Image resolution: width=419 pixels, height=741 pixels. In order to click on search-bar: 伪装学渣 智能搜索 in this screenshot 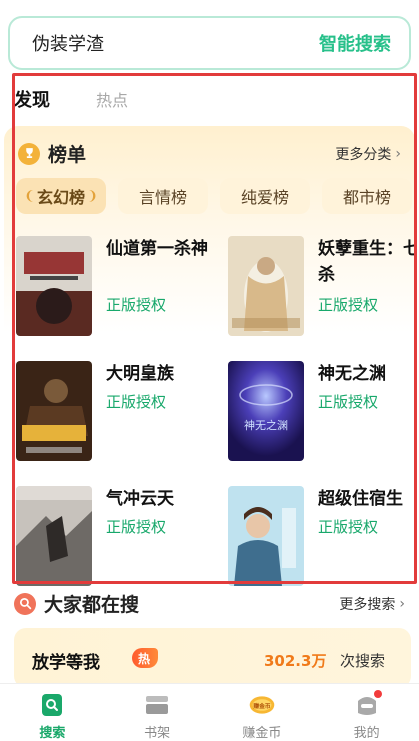, I will do `click(209, 43)`.